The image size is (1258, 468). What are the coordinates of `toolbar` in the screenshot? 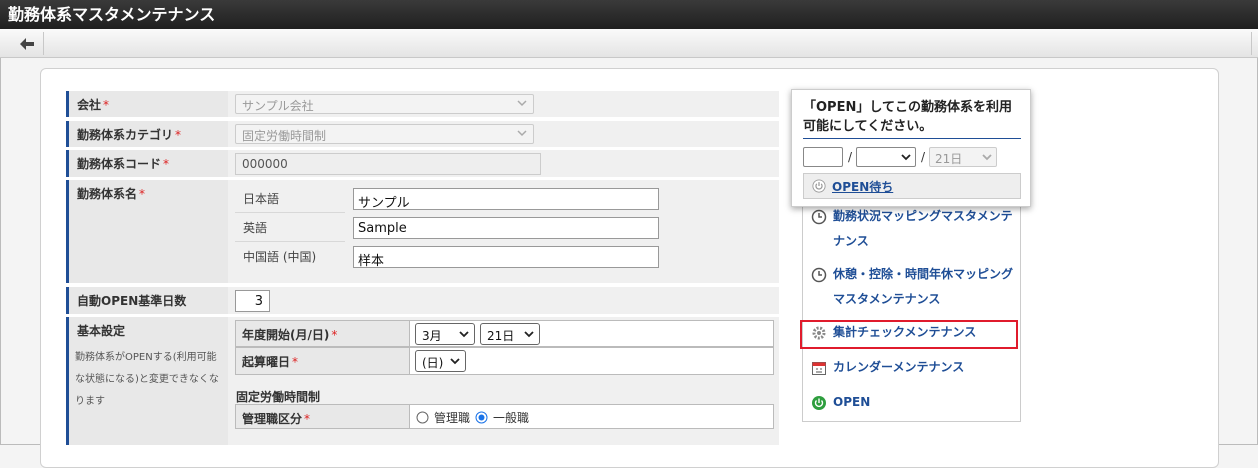 It's located at (629, 43).